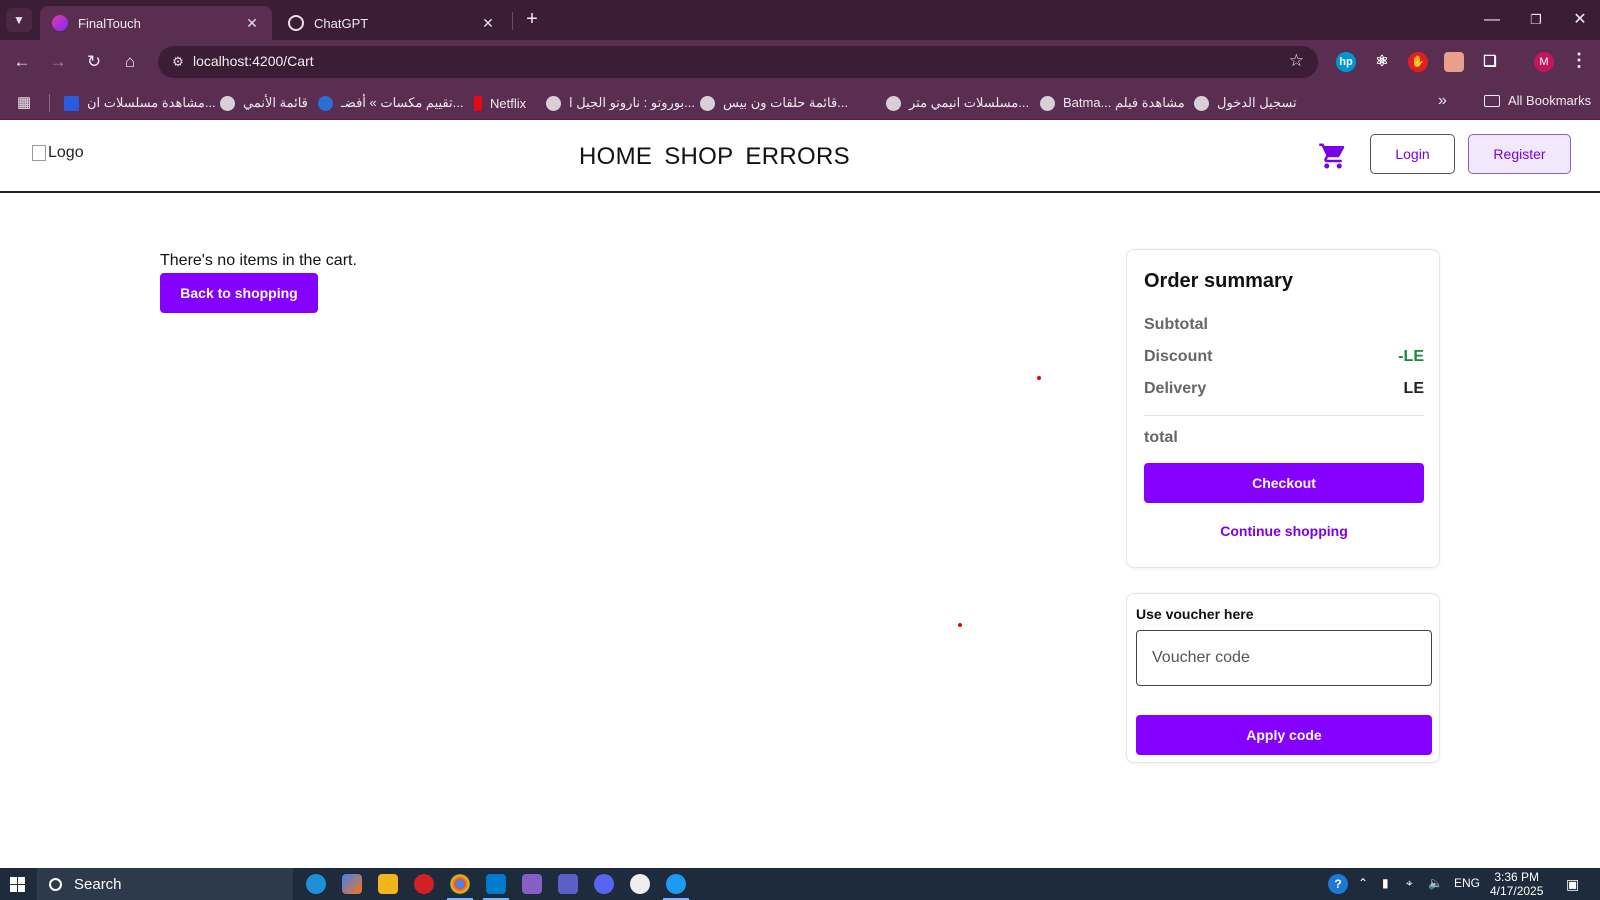 This screenshot has height=900, width=1600. I want to click on more-bookmarks-chevron-icon: », so click(1442, 101).